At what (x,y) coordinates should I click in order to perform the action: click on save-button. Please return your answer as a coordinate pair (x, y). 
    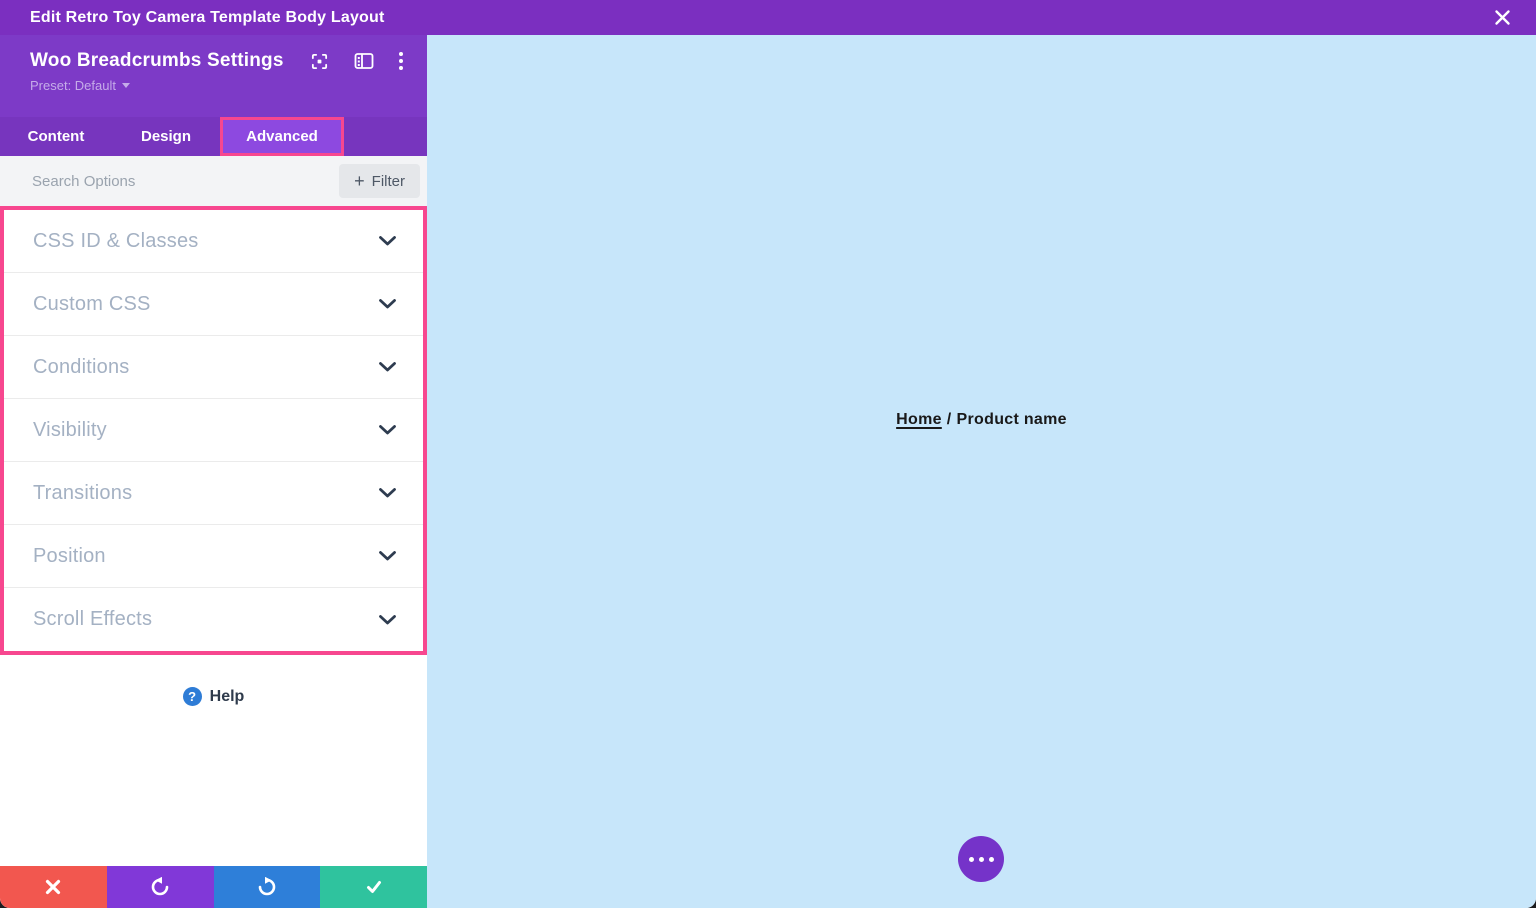
    Looking at the image, I should click on (373, 887).